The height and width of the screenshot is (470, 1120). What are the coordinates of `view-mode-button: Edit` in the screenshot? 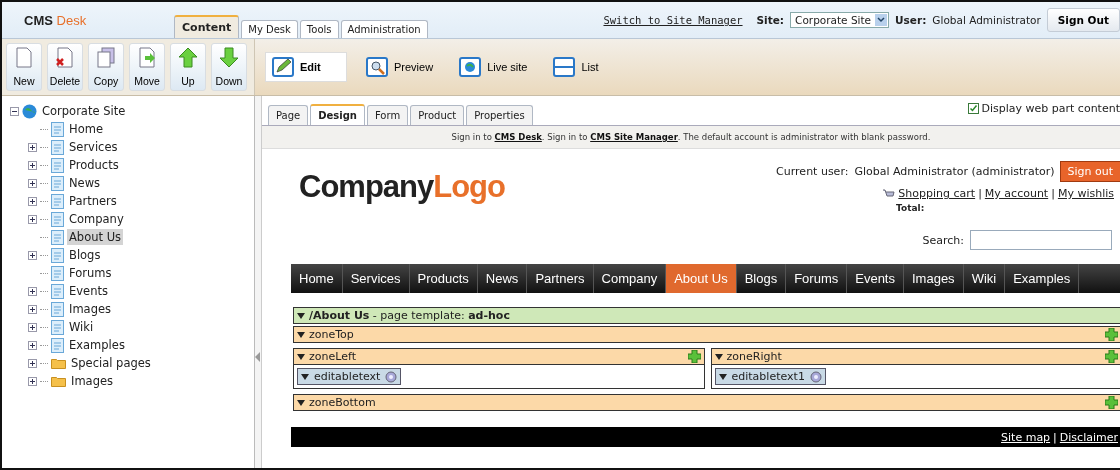 It's located at (306, 67).